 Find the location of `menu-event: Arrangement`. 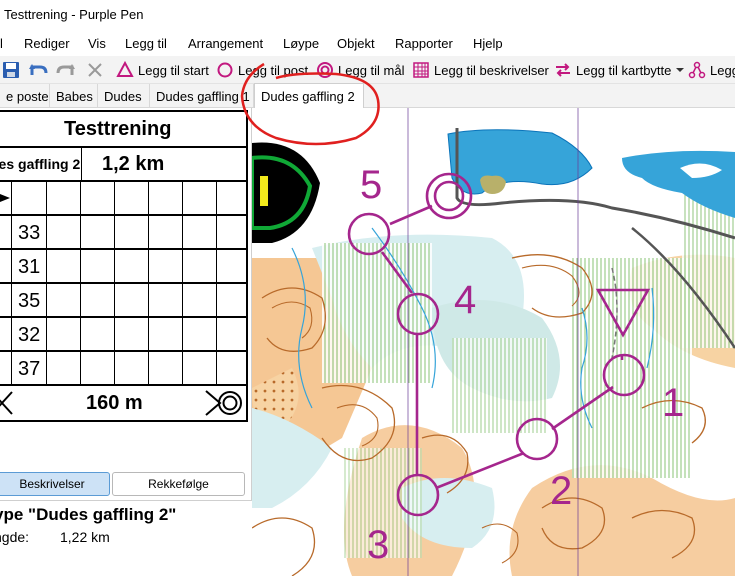

menu-event: Arrangement is located at coordinates (225, 43).